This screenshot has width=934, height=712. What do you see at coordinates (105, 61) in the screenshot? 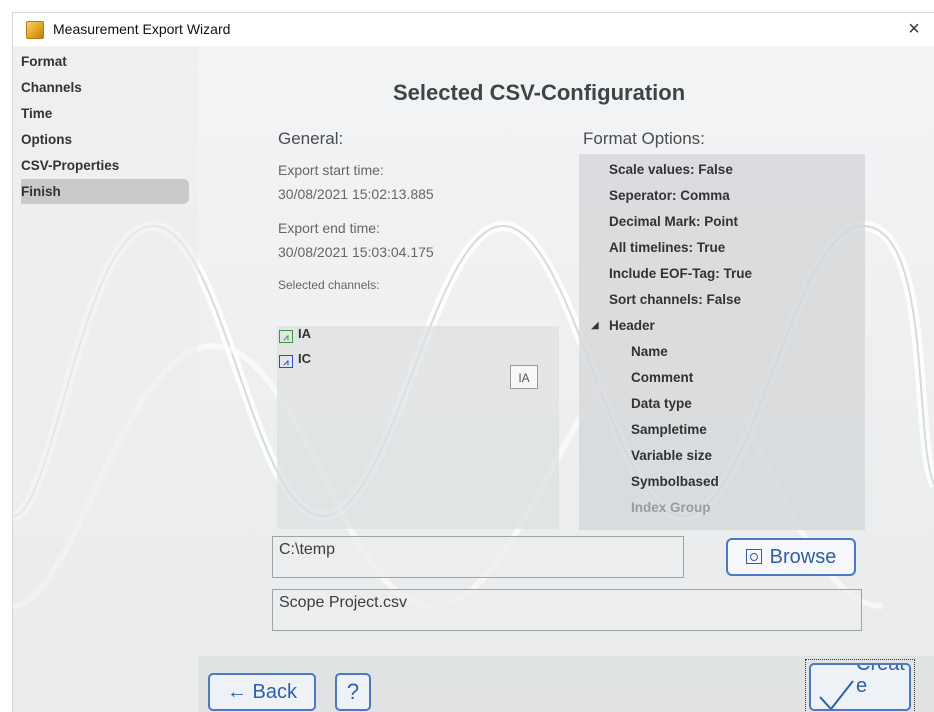
I see `nav-step-format: Format` at bounding box center [105, 61].